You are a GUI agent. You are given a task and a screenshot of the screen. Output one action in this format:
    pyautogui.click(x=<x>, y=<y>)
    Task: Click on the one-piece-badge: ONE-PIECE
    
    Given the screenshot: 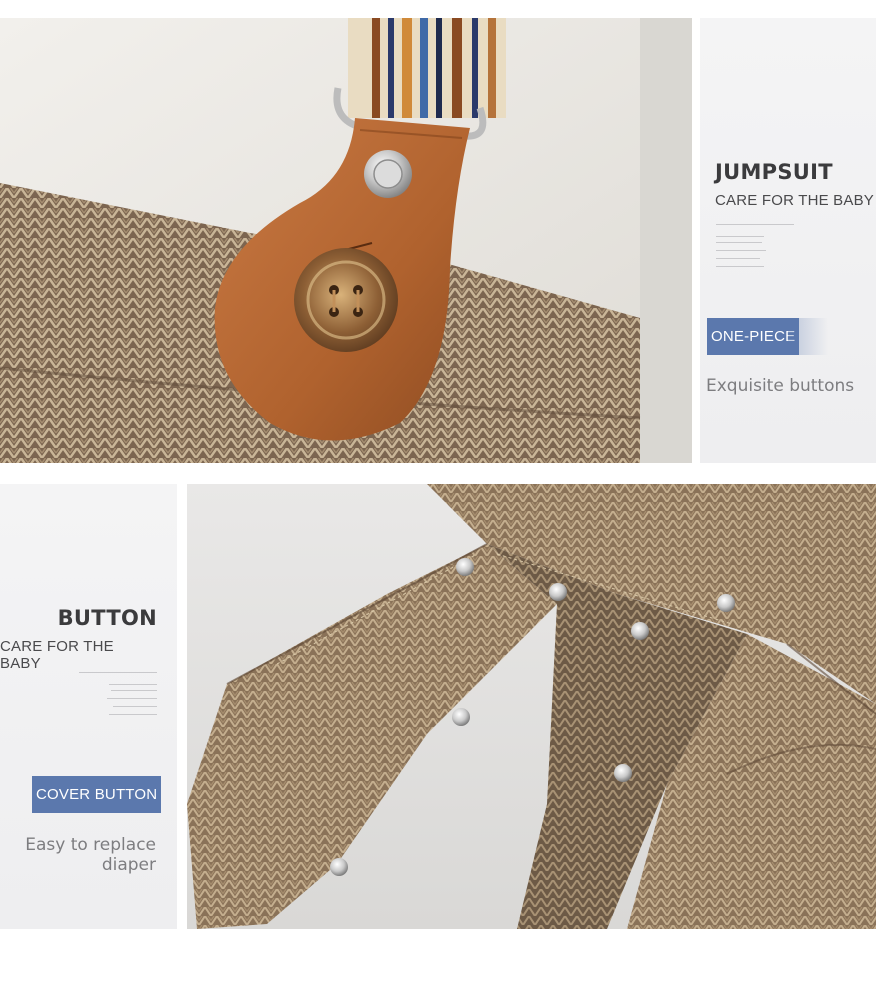 What is the action you would take?
    pyautogui.click(x=753, y=336)
    